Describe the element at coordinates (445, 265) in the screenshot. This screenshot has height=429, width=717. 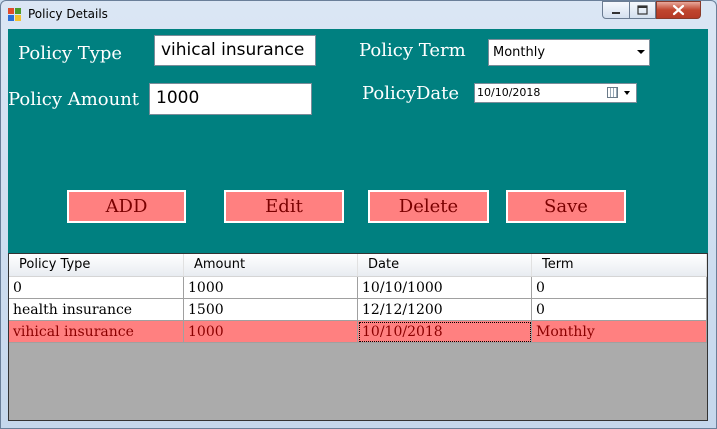
I see `column-header-date: Date` at that location.